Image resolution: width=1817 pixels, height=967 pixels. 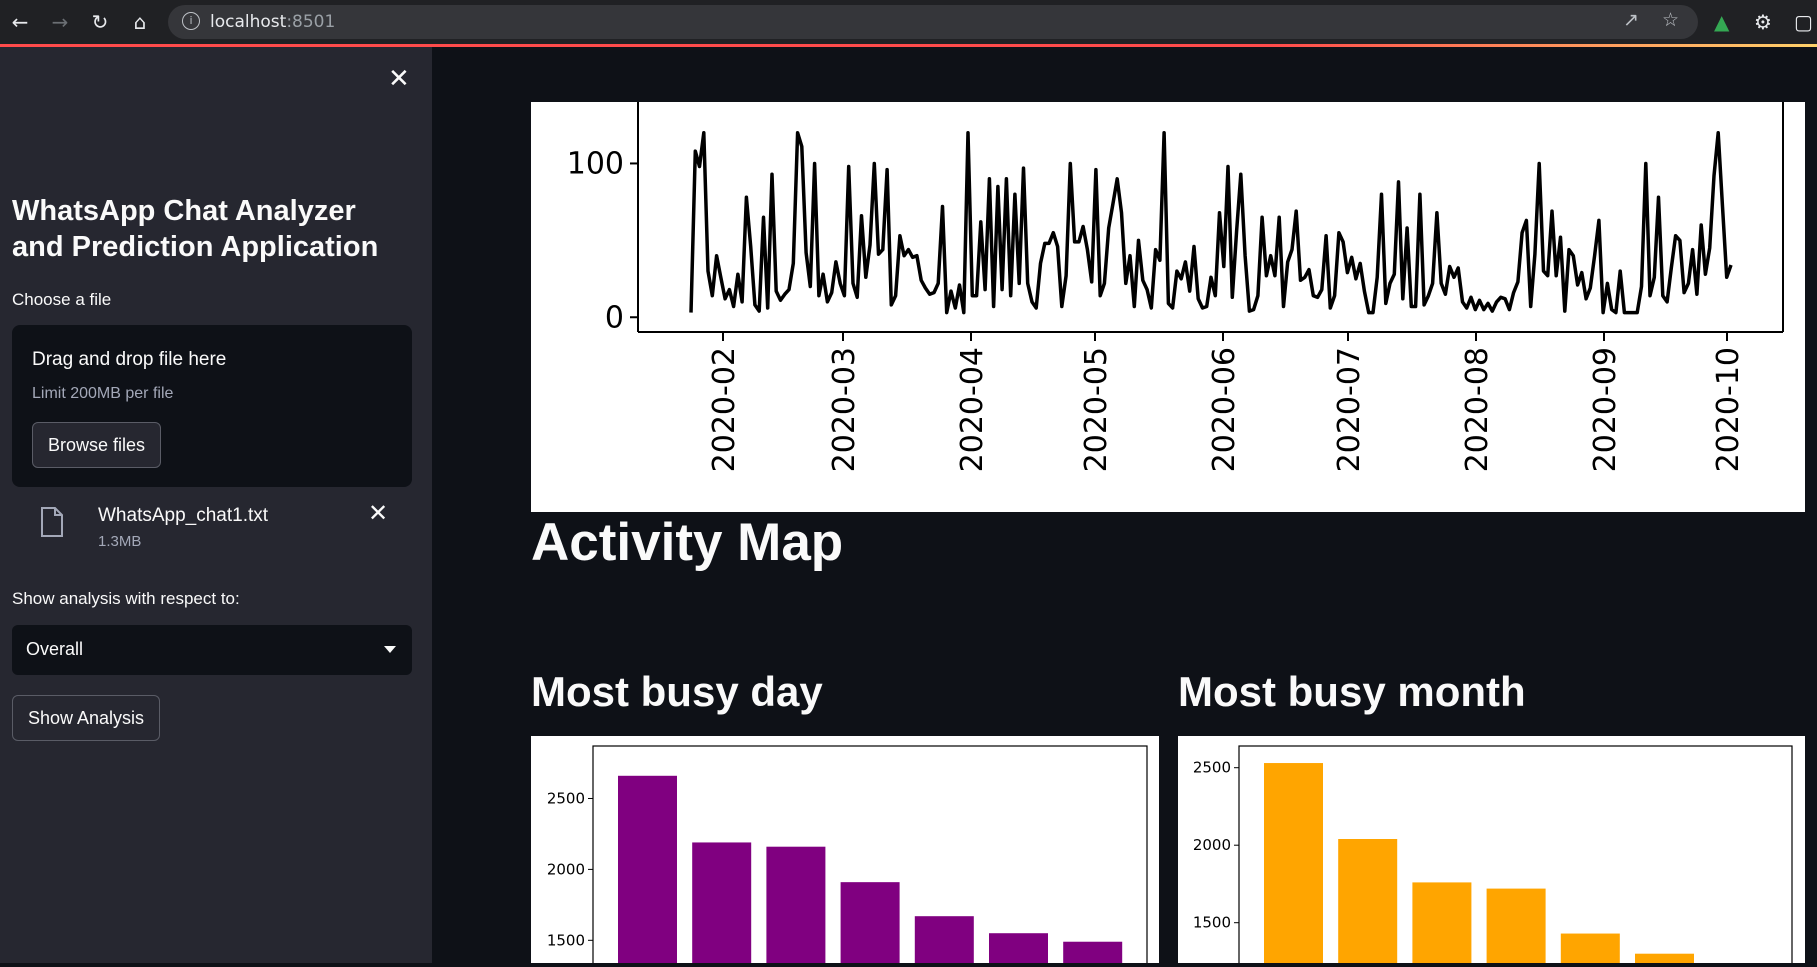 I want to click on busy-day-chart-card: 1500 2000 2500, so click(x=845, y=851).